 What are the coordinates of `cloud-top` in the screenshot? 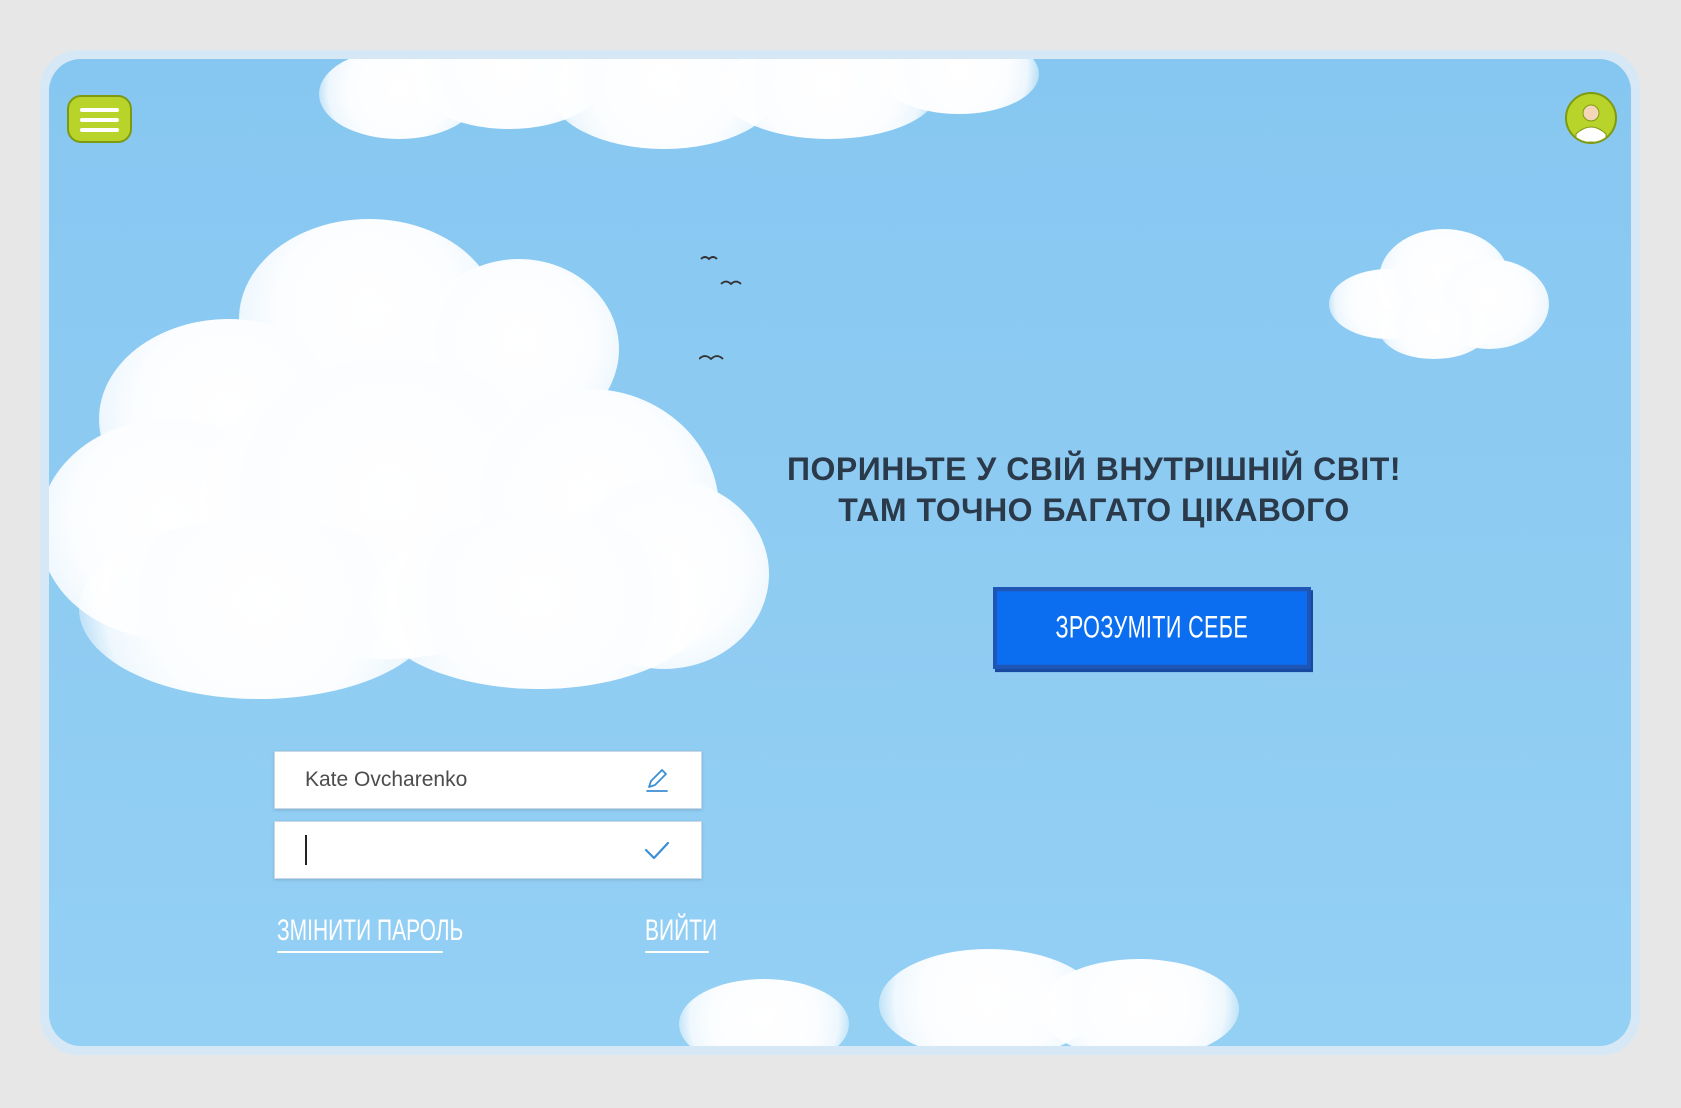 It's located at (679, 114).